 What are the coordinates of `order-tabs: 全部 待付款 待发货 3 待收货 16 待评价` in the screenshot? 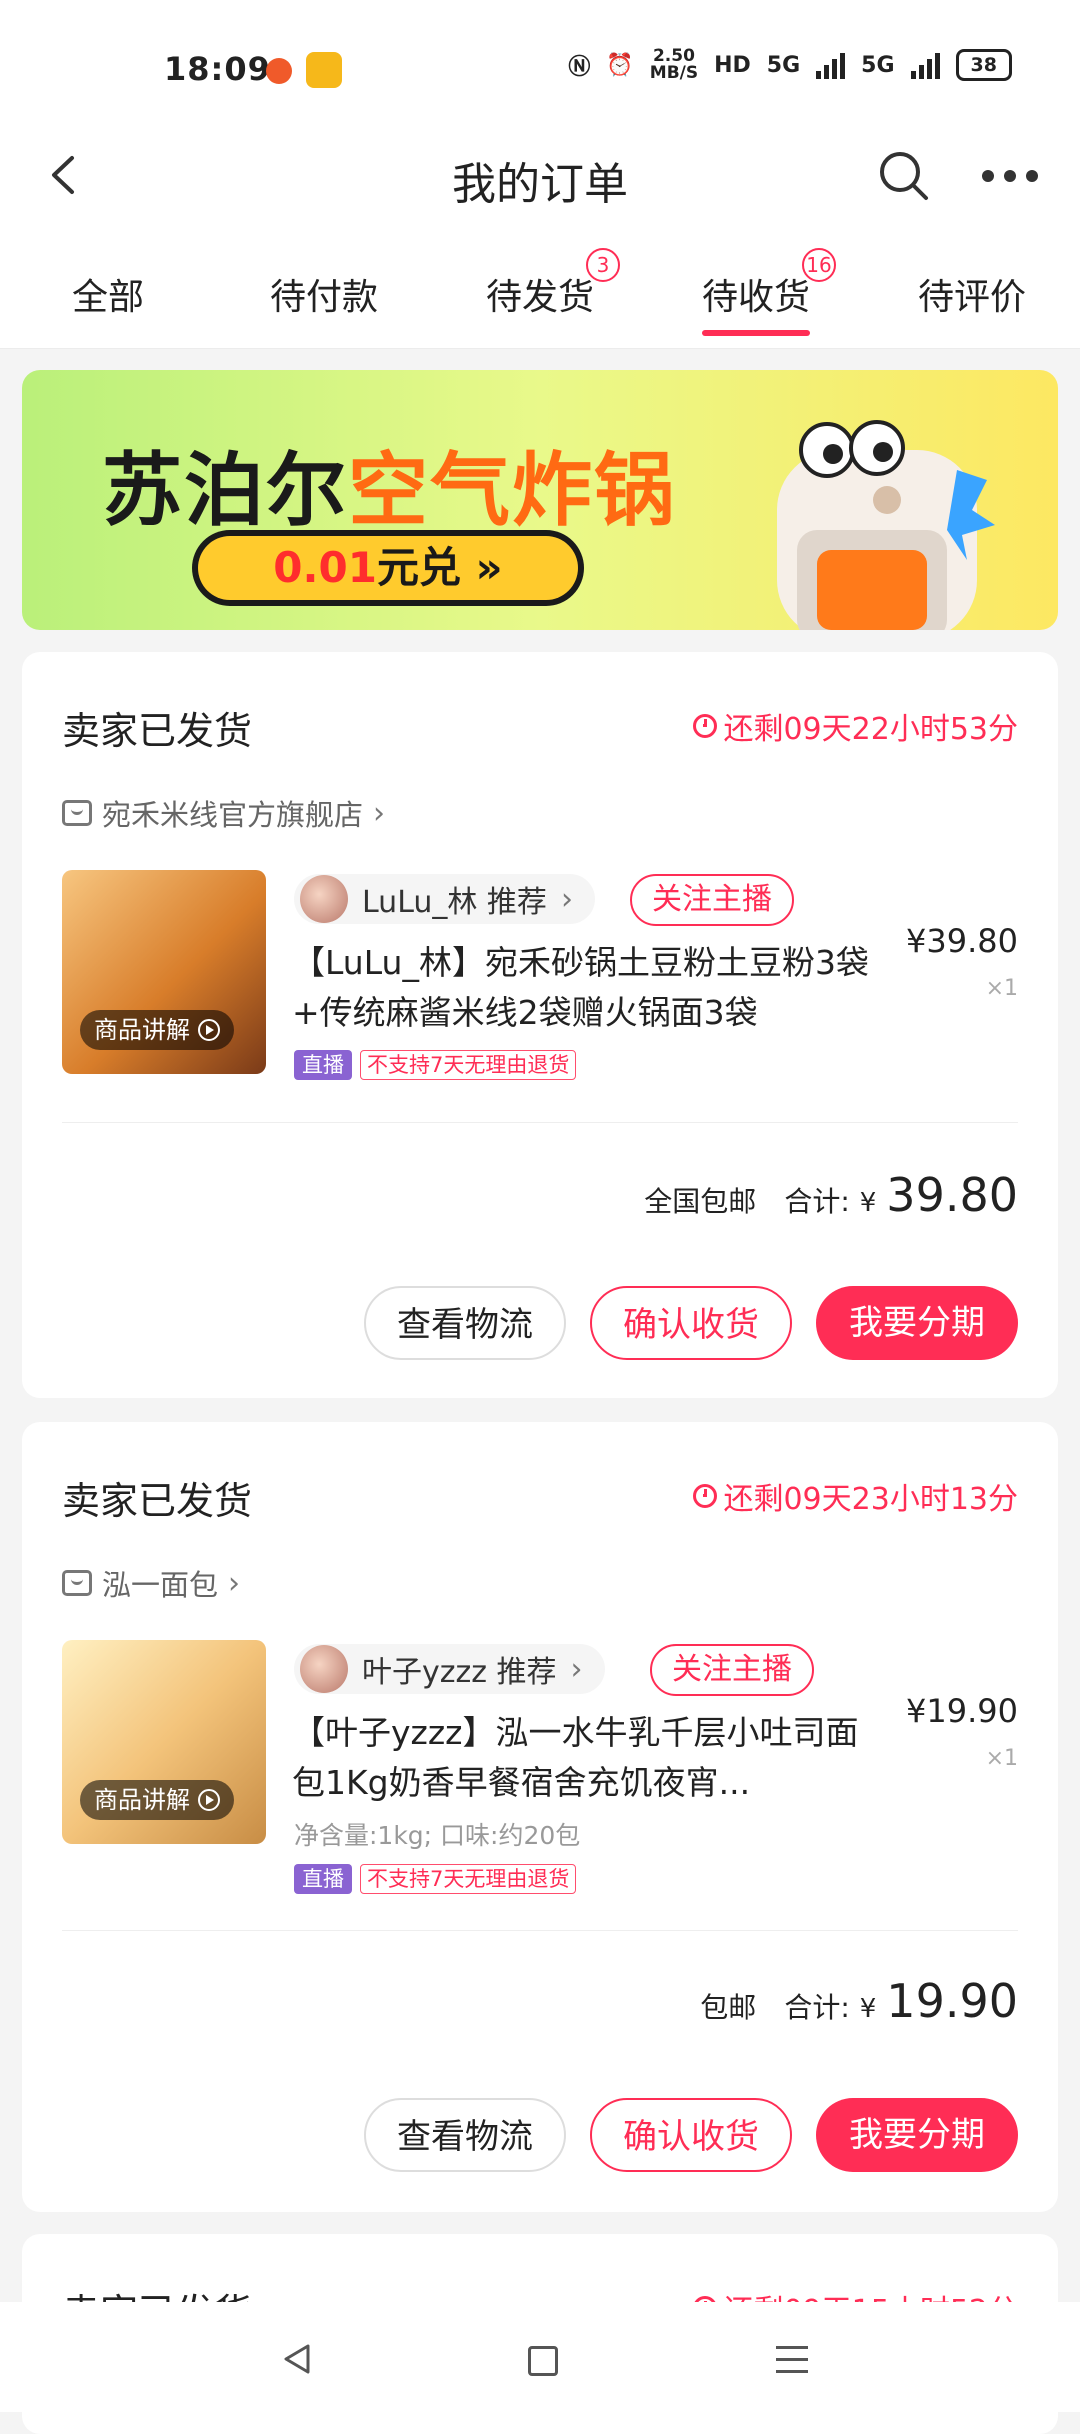 It's located at (540, 289).